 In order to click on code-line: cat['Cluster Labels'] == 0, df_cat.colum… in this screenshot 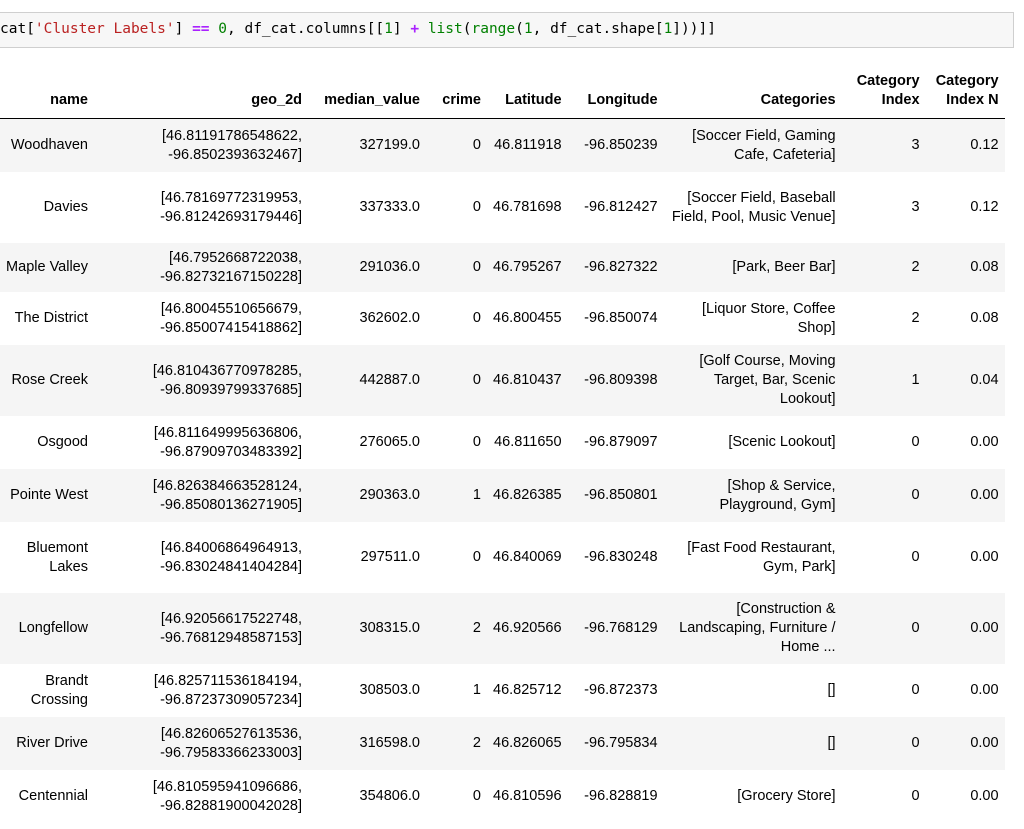, I will do `click(358, 29)`.